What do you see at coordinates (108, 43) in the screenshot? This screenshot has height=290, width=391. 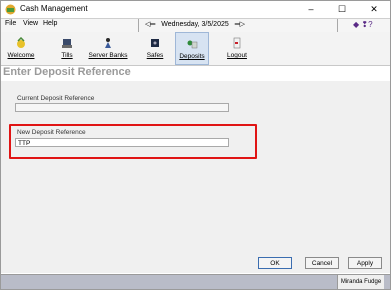 I see `server-banks-icon` at bounding box center [108, 43].